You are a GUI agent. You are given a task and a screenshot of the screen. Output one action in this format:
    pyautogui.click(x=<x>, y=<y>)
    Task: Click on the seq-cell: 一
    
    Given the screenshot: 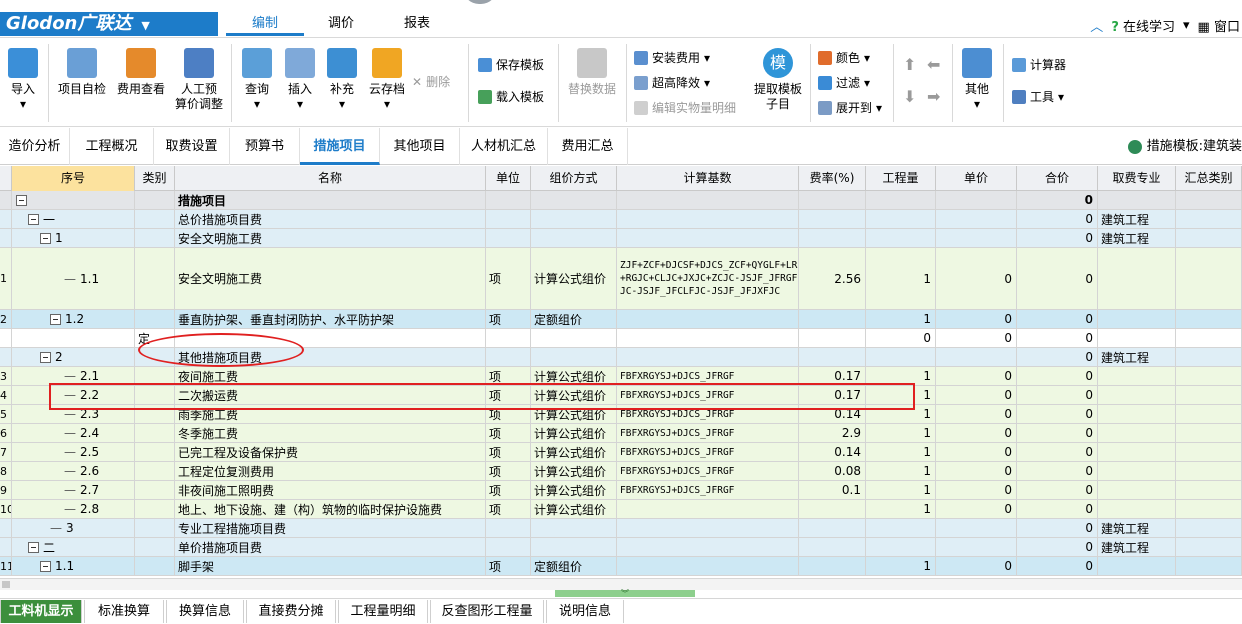 What is the action you would take?
    pyautogui.click(x=73, y=219)
    